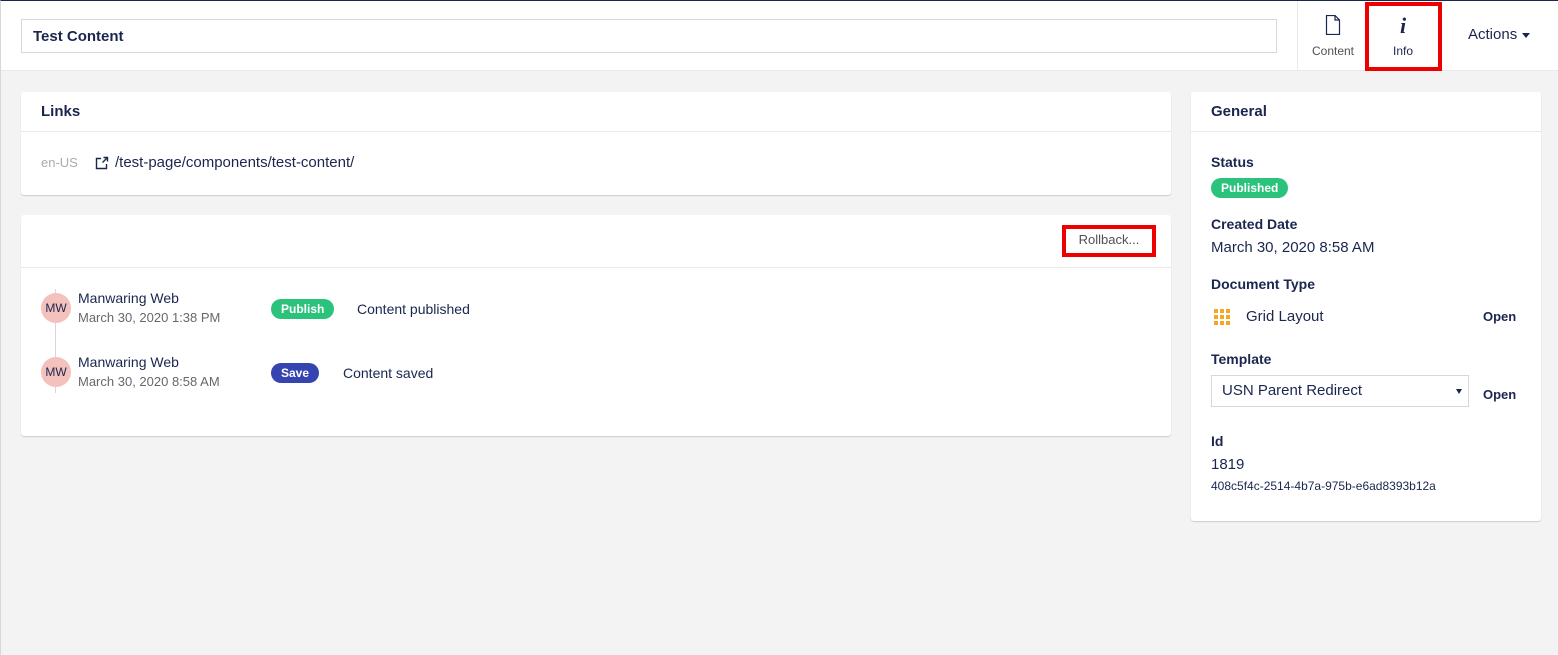 Image resolution: width=1558 pixels, height=655 pixels. I want to click on document-type-label: Document Type, so click(1263, 284).